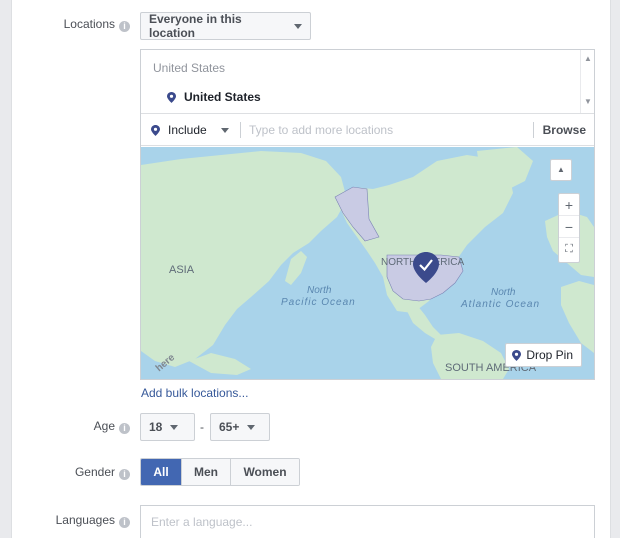 The width and height of the screenshot is (620, 538). I want to click on age-max-dropdown: 65+, so click(240, 427).